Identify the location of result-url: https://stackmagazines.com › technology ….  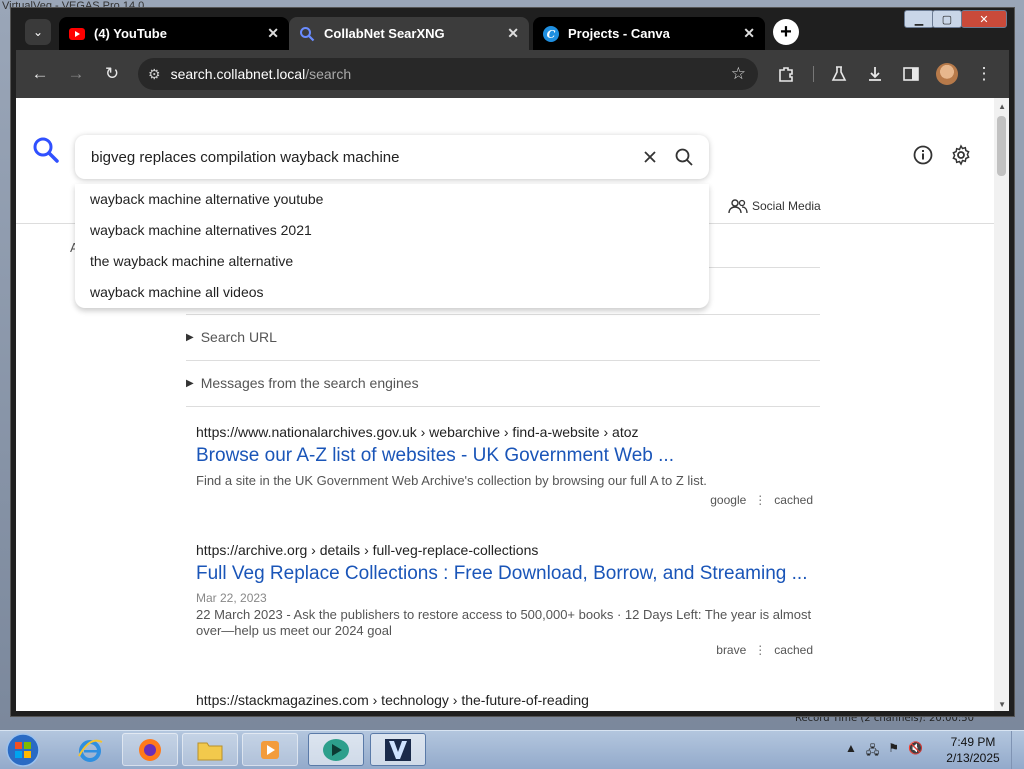
(516, 700).